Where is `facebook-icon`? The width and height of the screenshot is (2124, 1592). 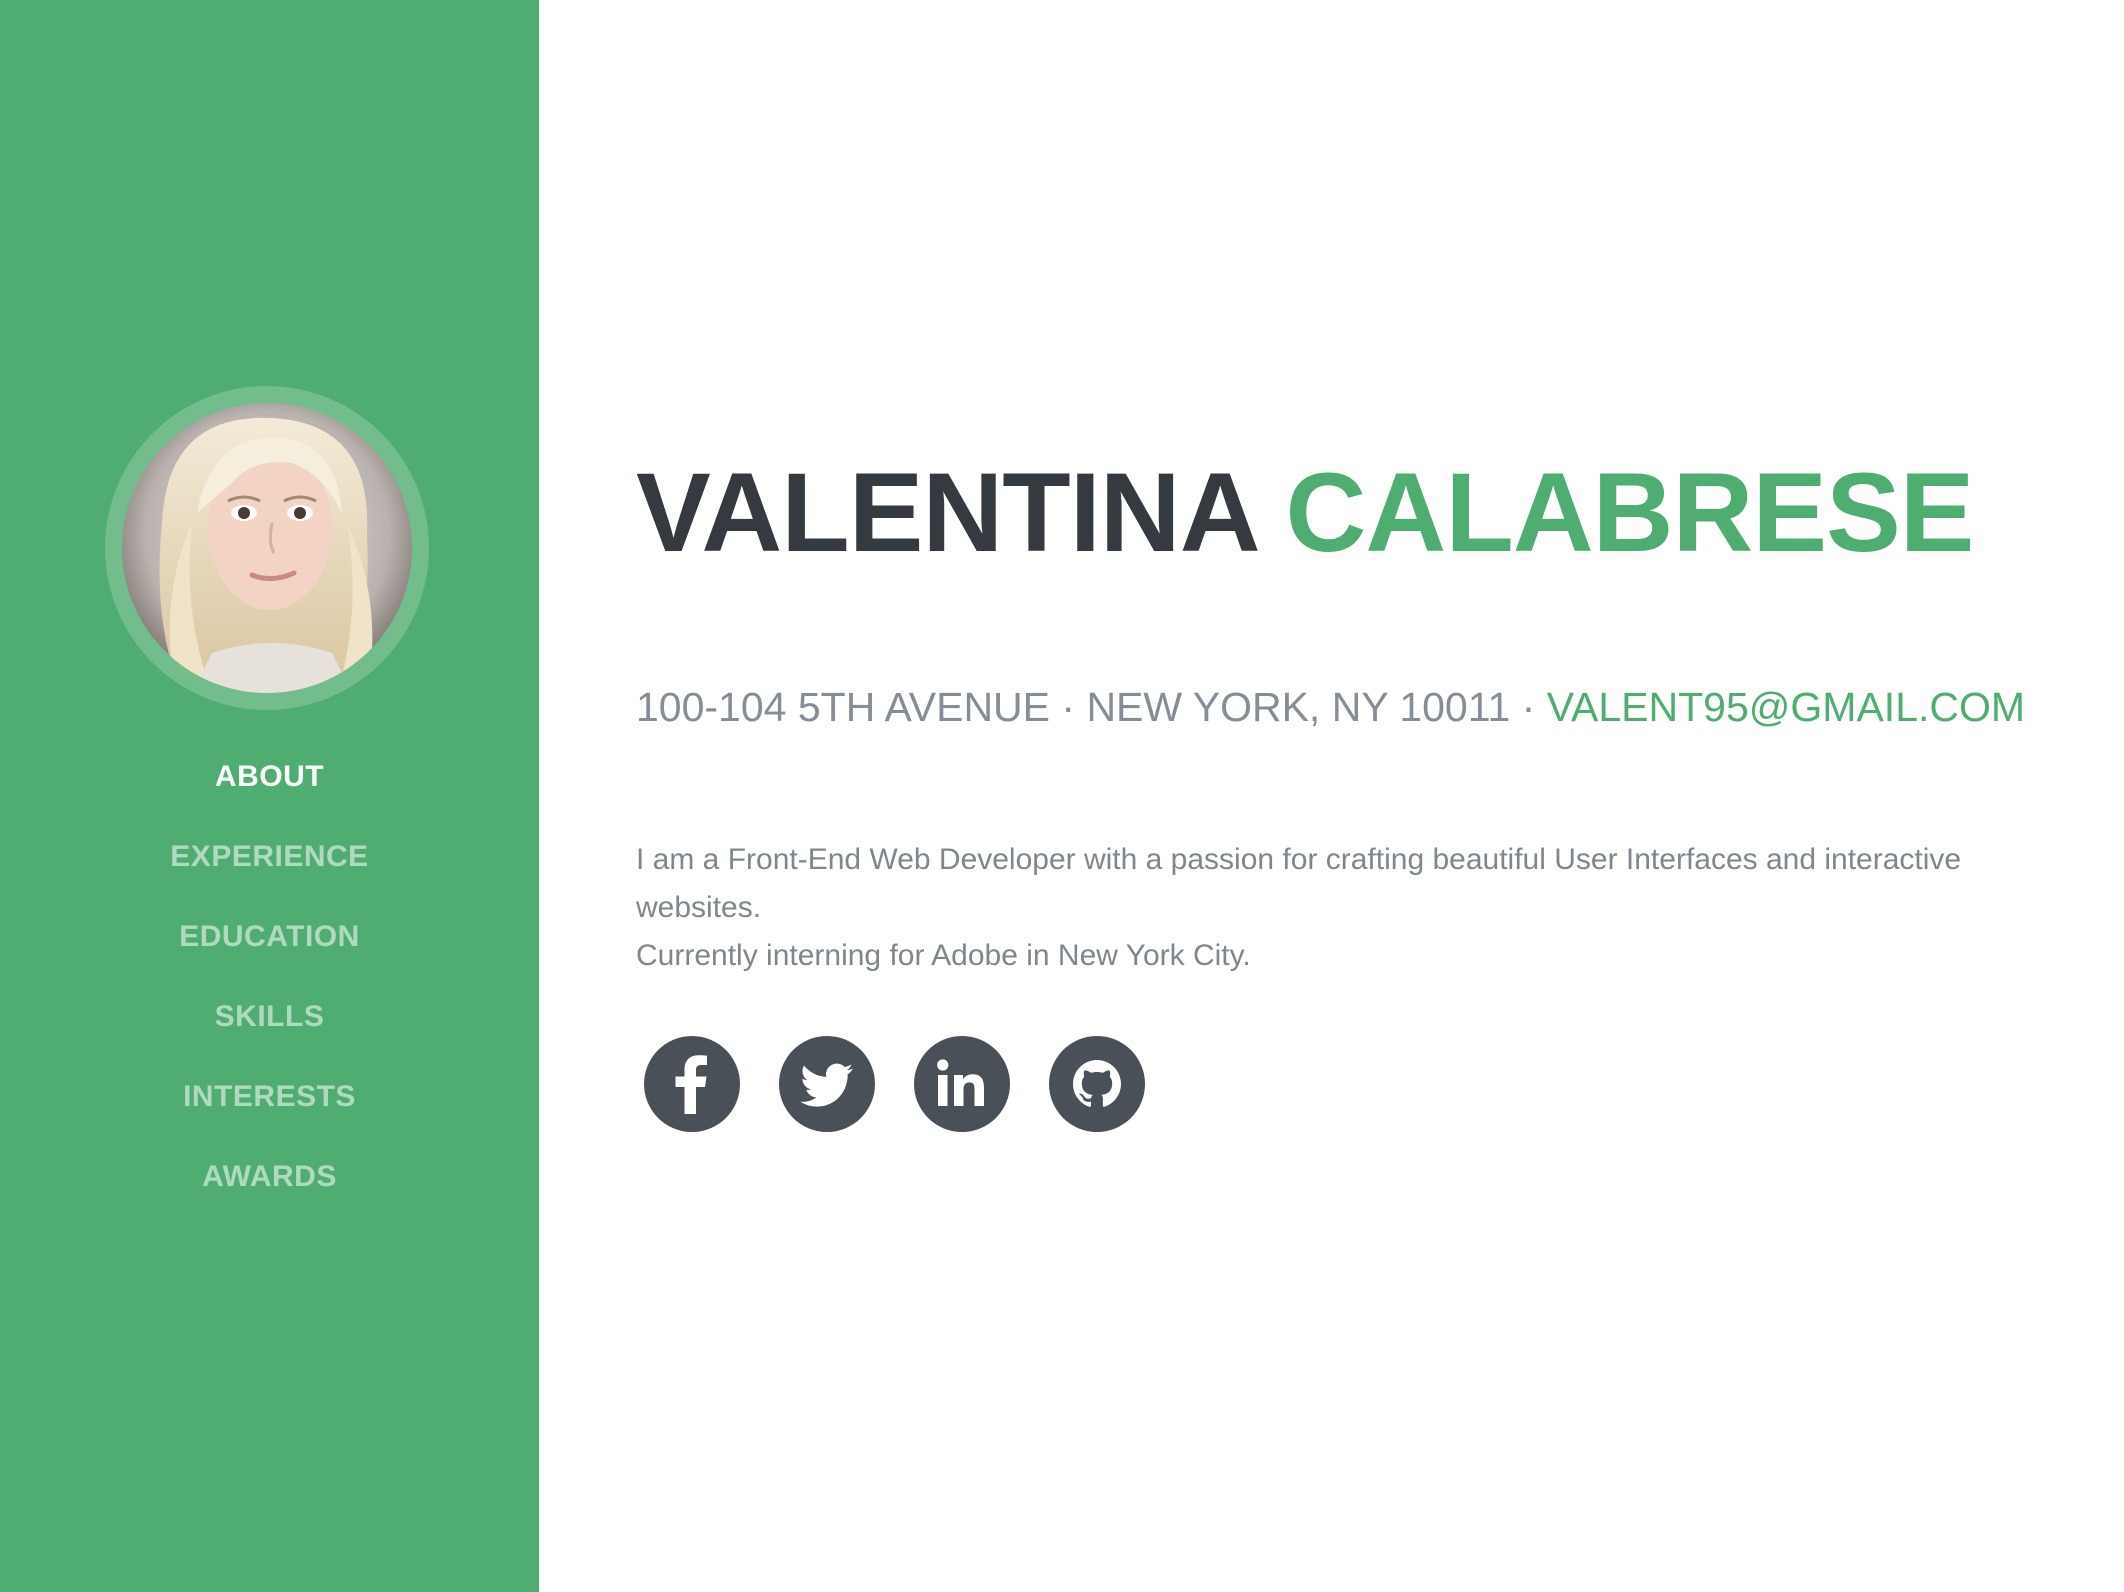 facebook-icon is located at coordinates (691, 1084).